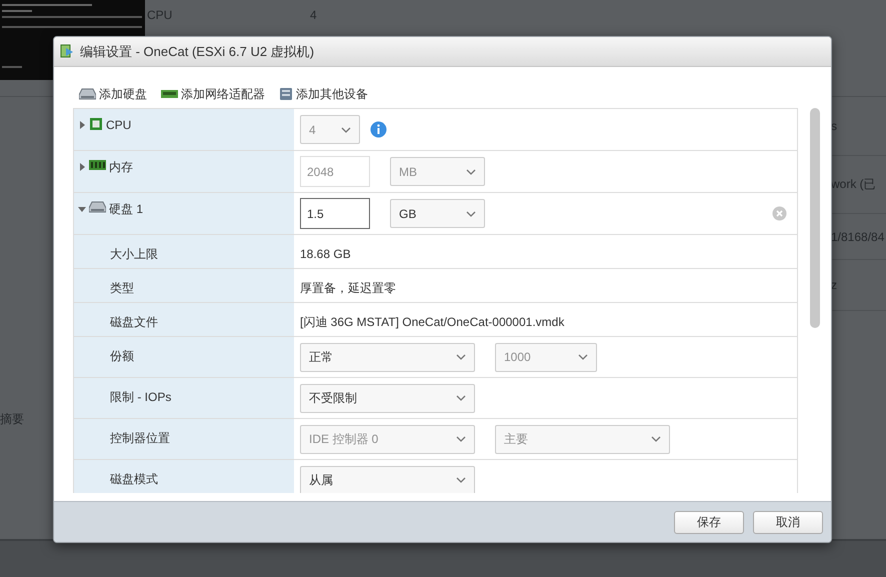 This screenshot has width=886, height=577. What do you see at coordinates (67, 51) in the screenshot?
I see `vm-icon` at bounding box center [67, 51].